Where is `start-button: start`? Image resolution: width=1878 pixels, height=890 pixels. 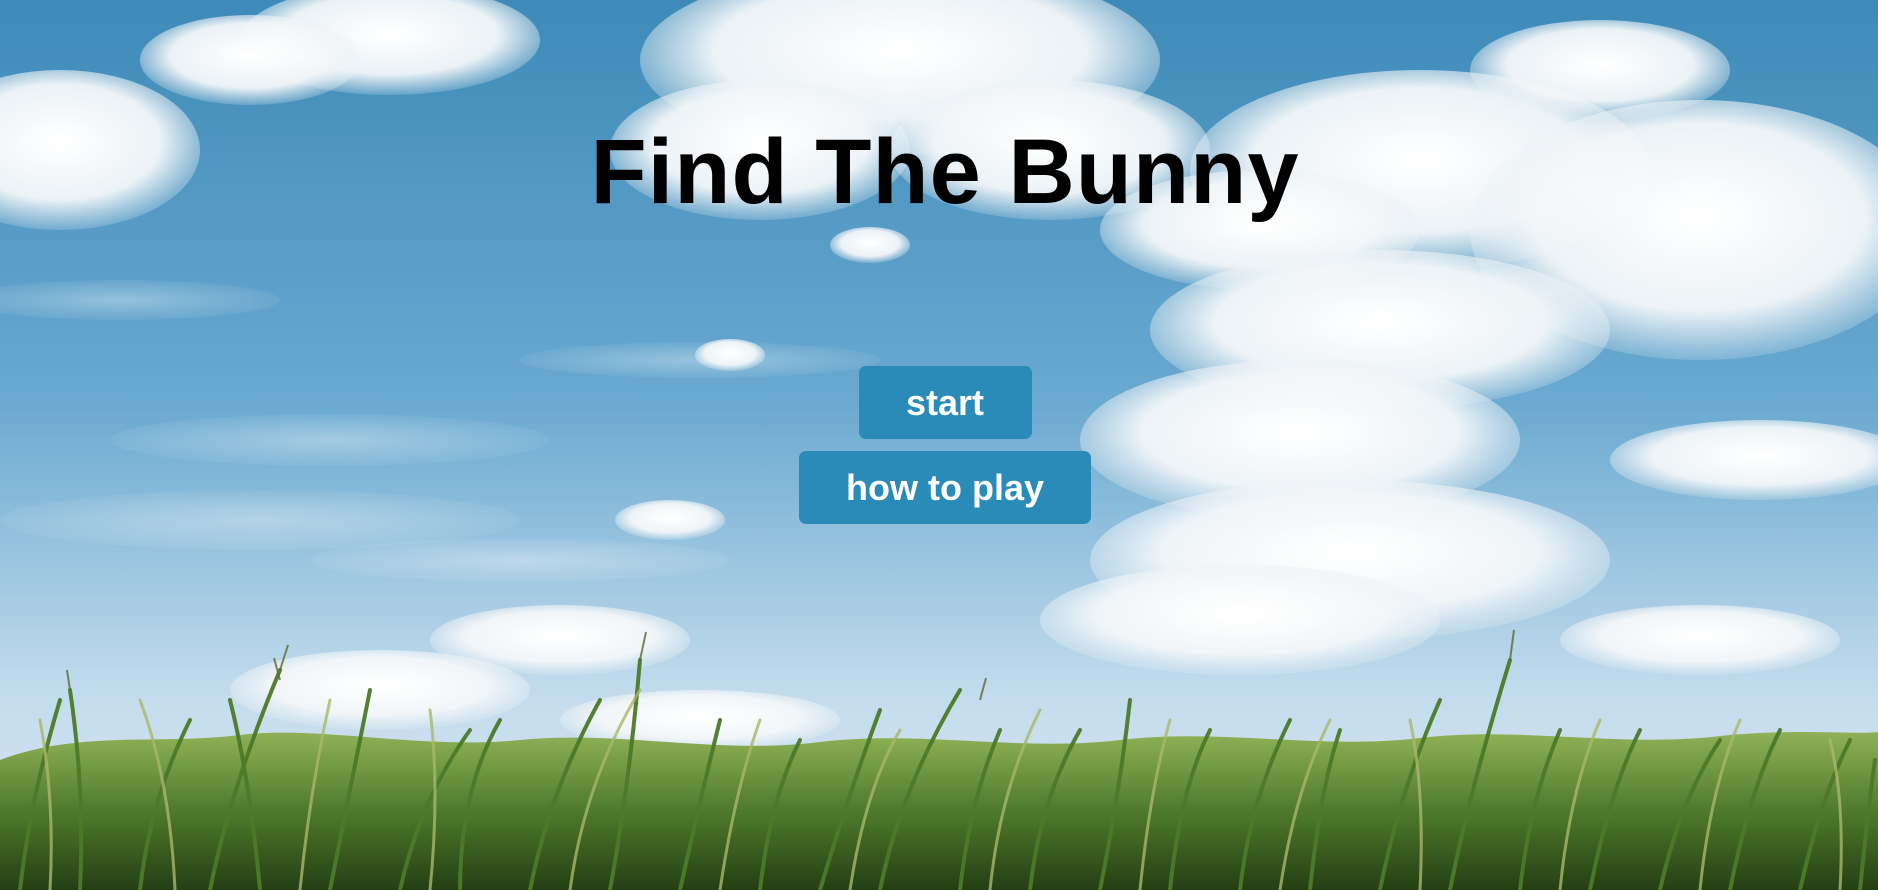
start-button: start is located at coordinates (945, 402).